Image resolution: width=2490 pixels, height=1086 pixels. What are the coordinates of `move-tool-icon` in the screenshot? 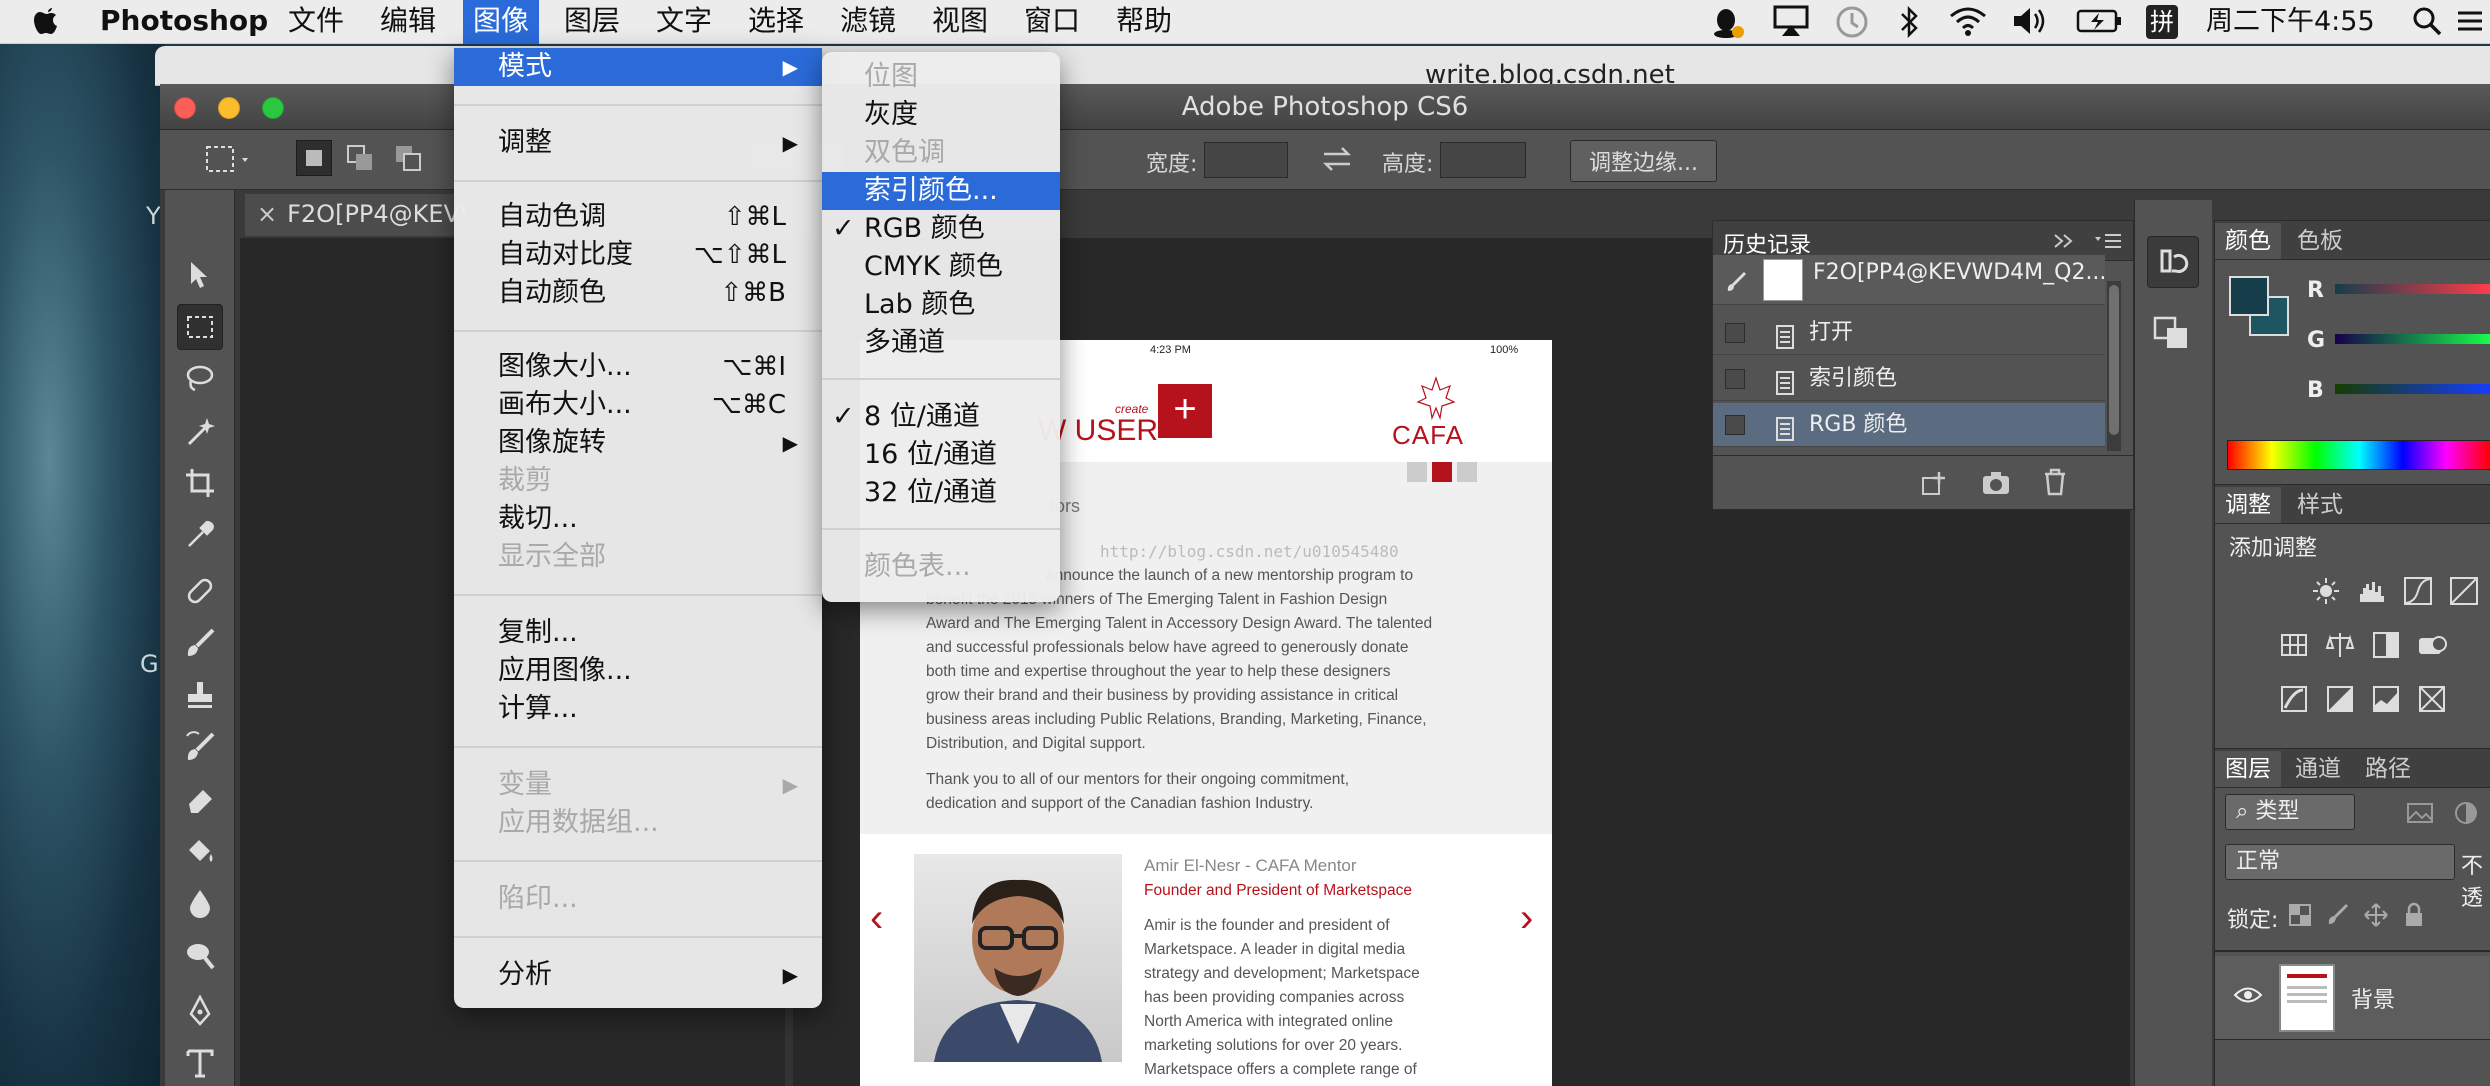 It's located at (200, 275).